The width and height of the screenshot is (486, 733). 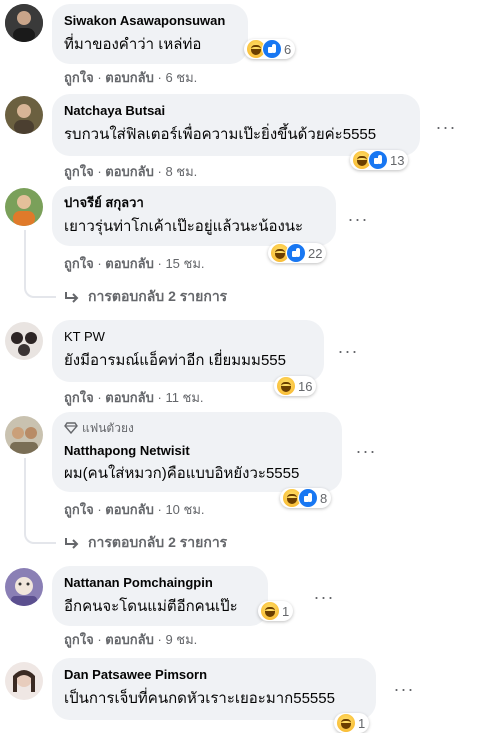 What do you see at coordinates (214, 674) in the screenshot?
I see `commenter-name: Dan Patsawee Pimsorn` at bounding box center [214, 674].